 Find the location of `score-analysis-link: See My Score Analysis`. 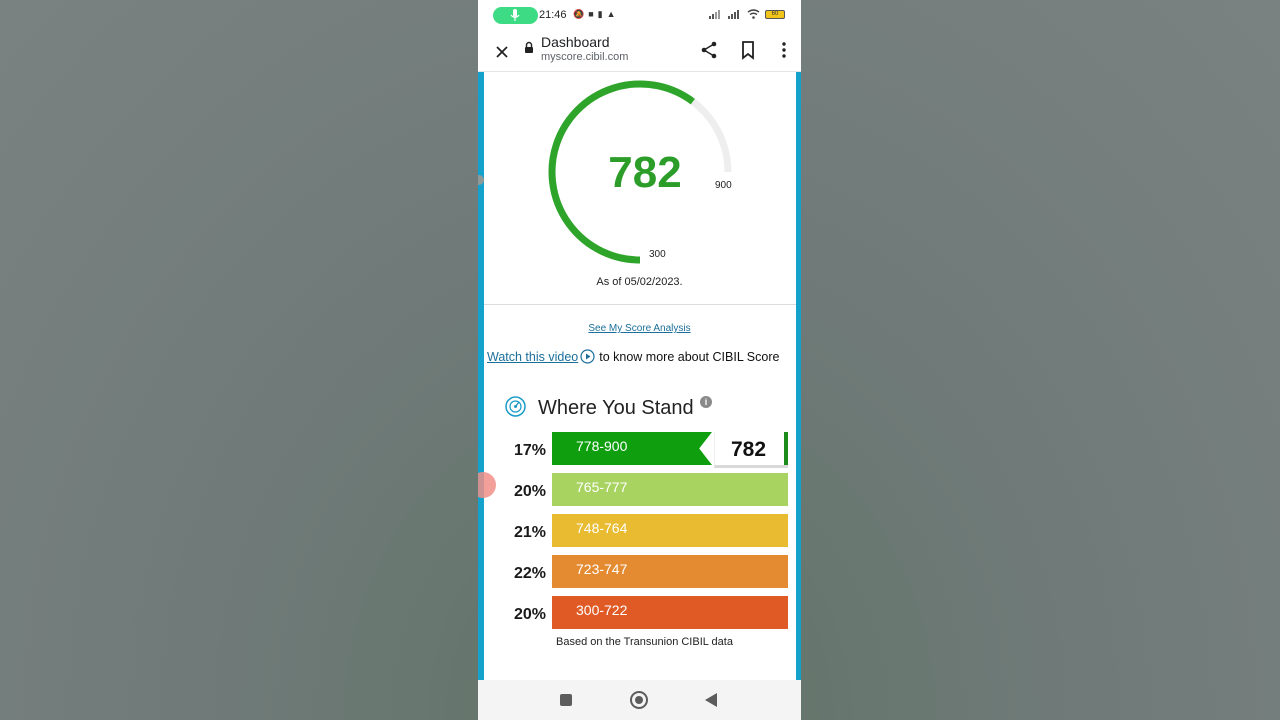

score-analysis-link: See My Score Analysis is located at coordinates (639, 328).